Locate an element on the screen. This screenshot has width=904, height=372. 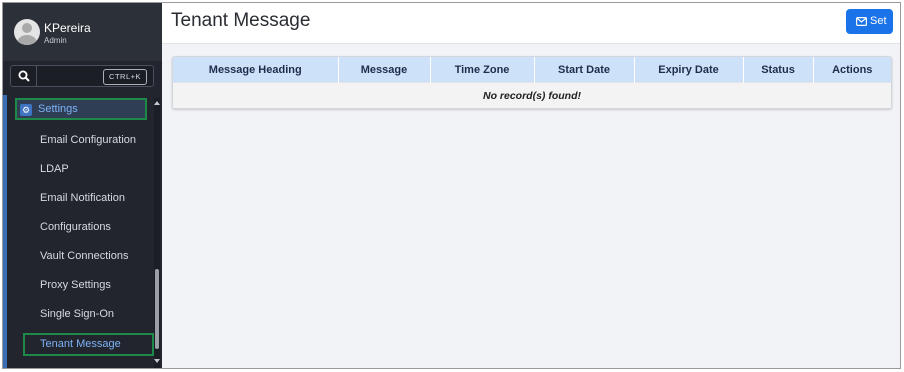
sidebar-item-proxy-settings: Proxy Settings is located at coordinates (75, 285).